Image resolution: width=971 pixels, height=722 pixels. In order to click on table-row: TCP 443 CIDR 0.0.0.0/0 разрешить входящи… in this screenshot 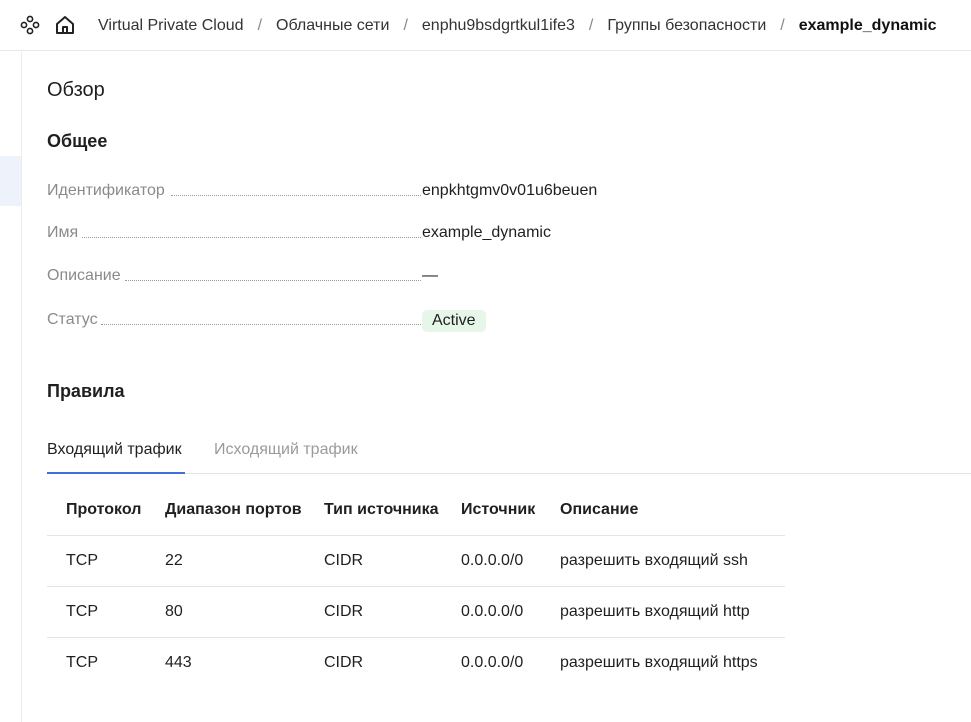, I will do `click(416, 663)`.